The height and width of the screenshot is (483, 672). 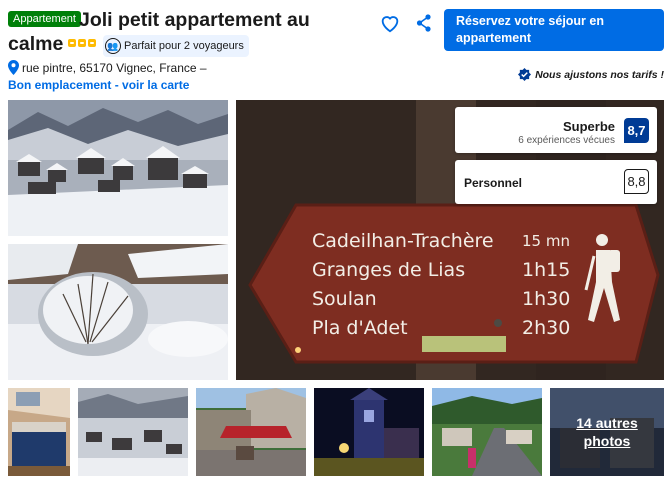 What do you see at coordinates (13, 67) in the screenshot?
I see `map-pin-icon` at bounding box center [13, 67].